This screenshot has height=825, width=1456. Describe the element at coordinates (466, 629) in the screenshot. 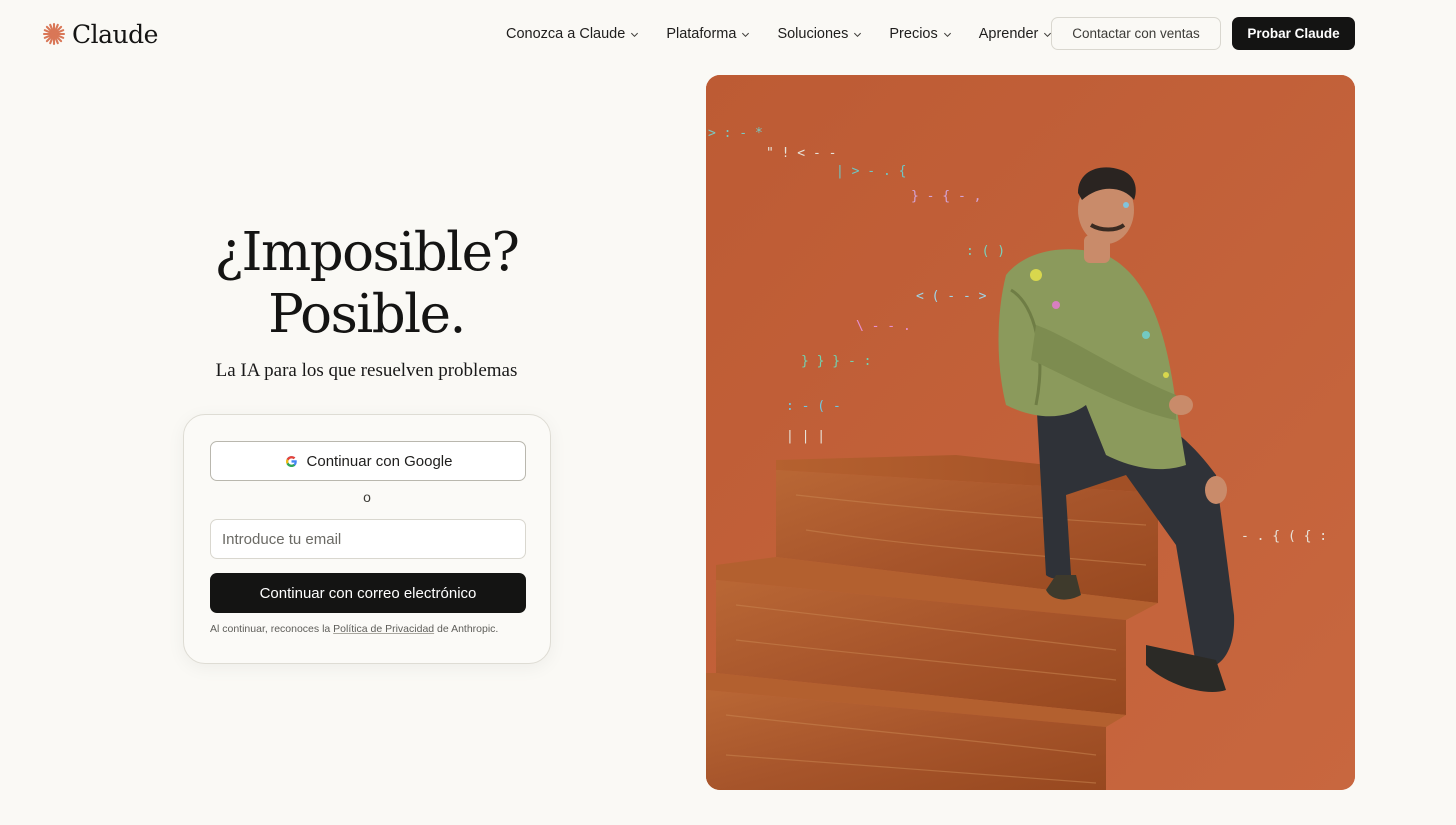

I see `legal-suffix: de Anthropic.` at that location.